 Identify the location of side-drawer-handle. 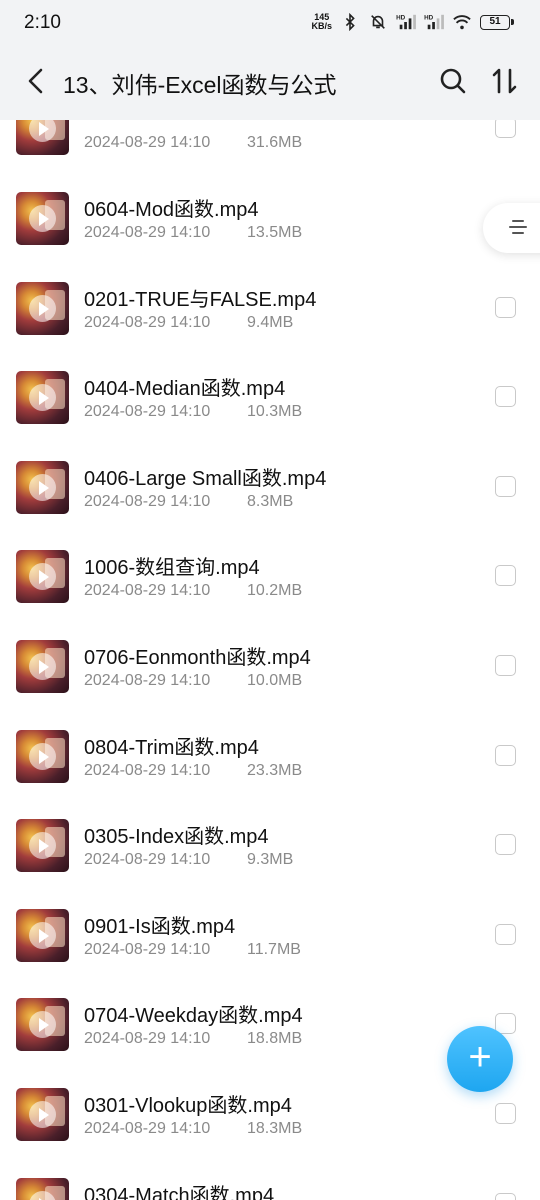
(511, 228).